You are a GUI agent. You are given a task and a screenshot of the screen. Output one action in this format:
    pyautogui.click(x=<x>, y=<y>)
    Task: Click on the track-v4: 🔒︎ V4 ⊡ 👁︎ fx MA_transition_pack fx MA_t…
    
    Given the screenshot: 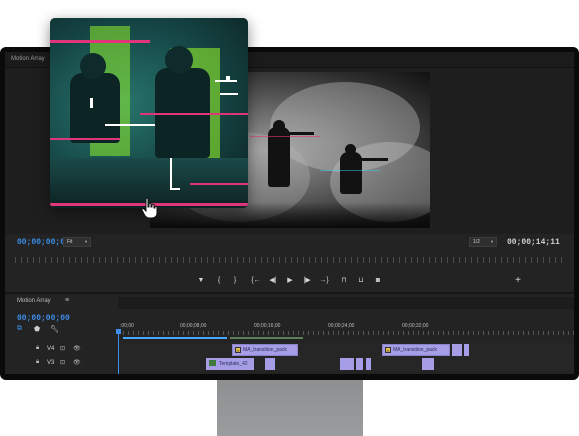 What is the action you would take?
    pyautogui.click(x=289, y=350)
    